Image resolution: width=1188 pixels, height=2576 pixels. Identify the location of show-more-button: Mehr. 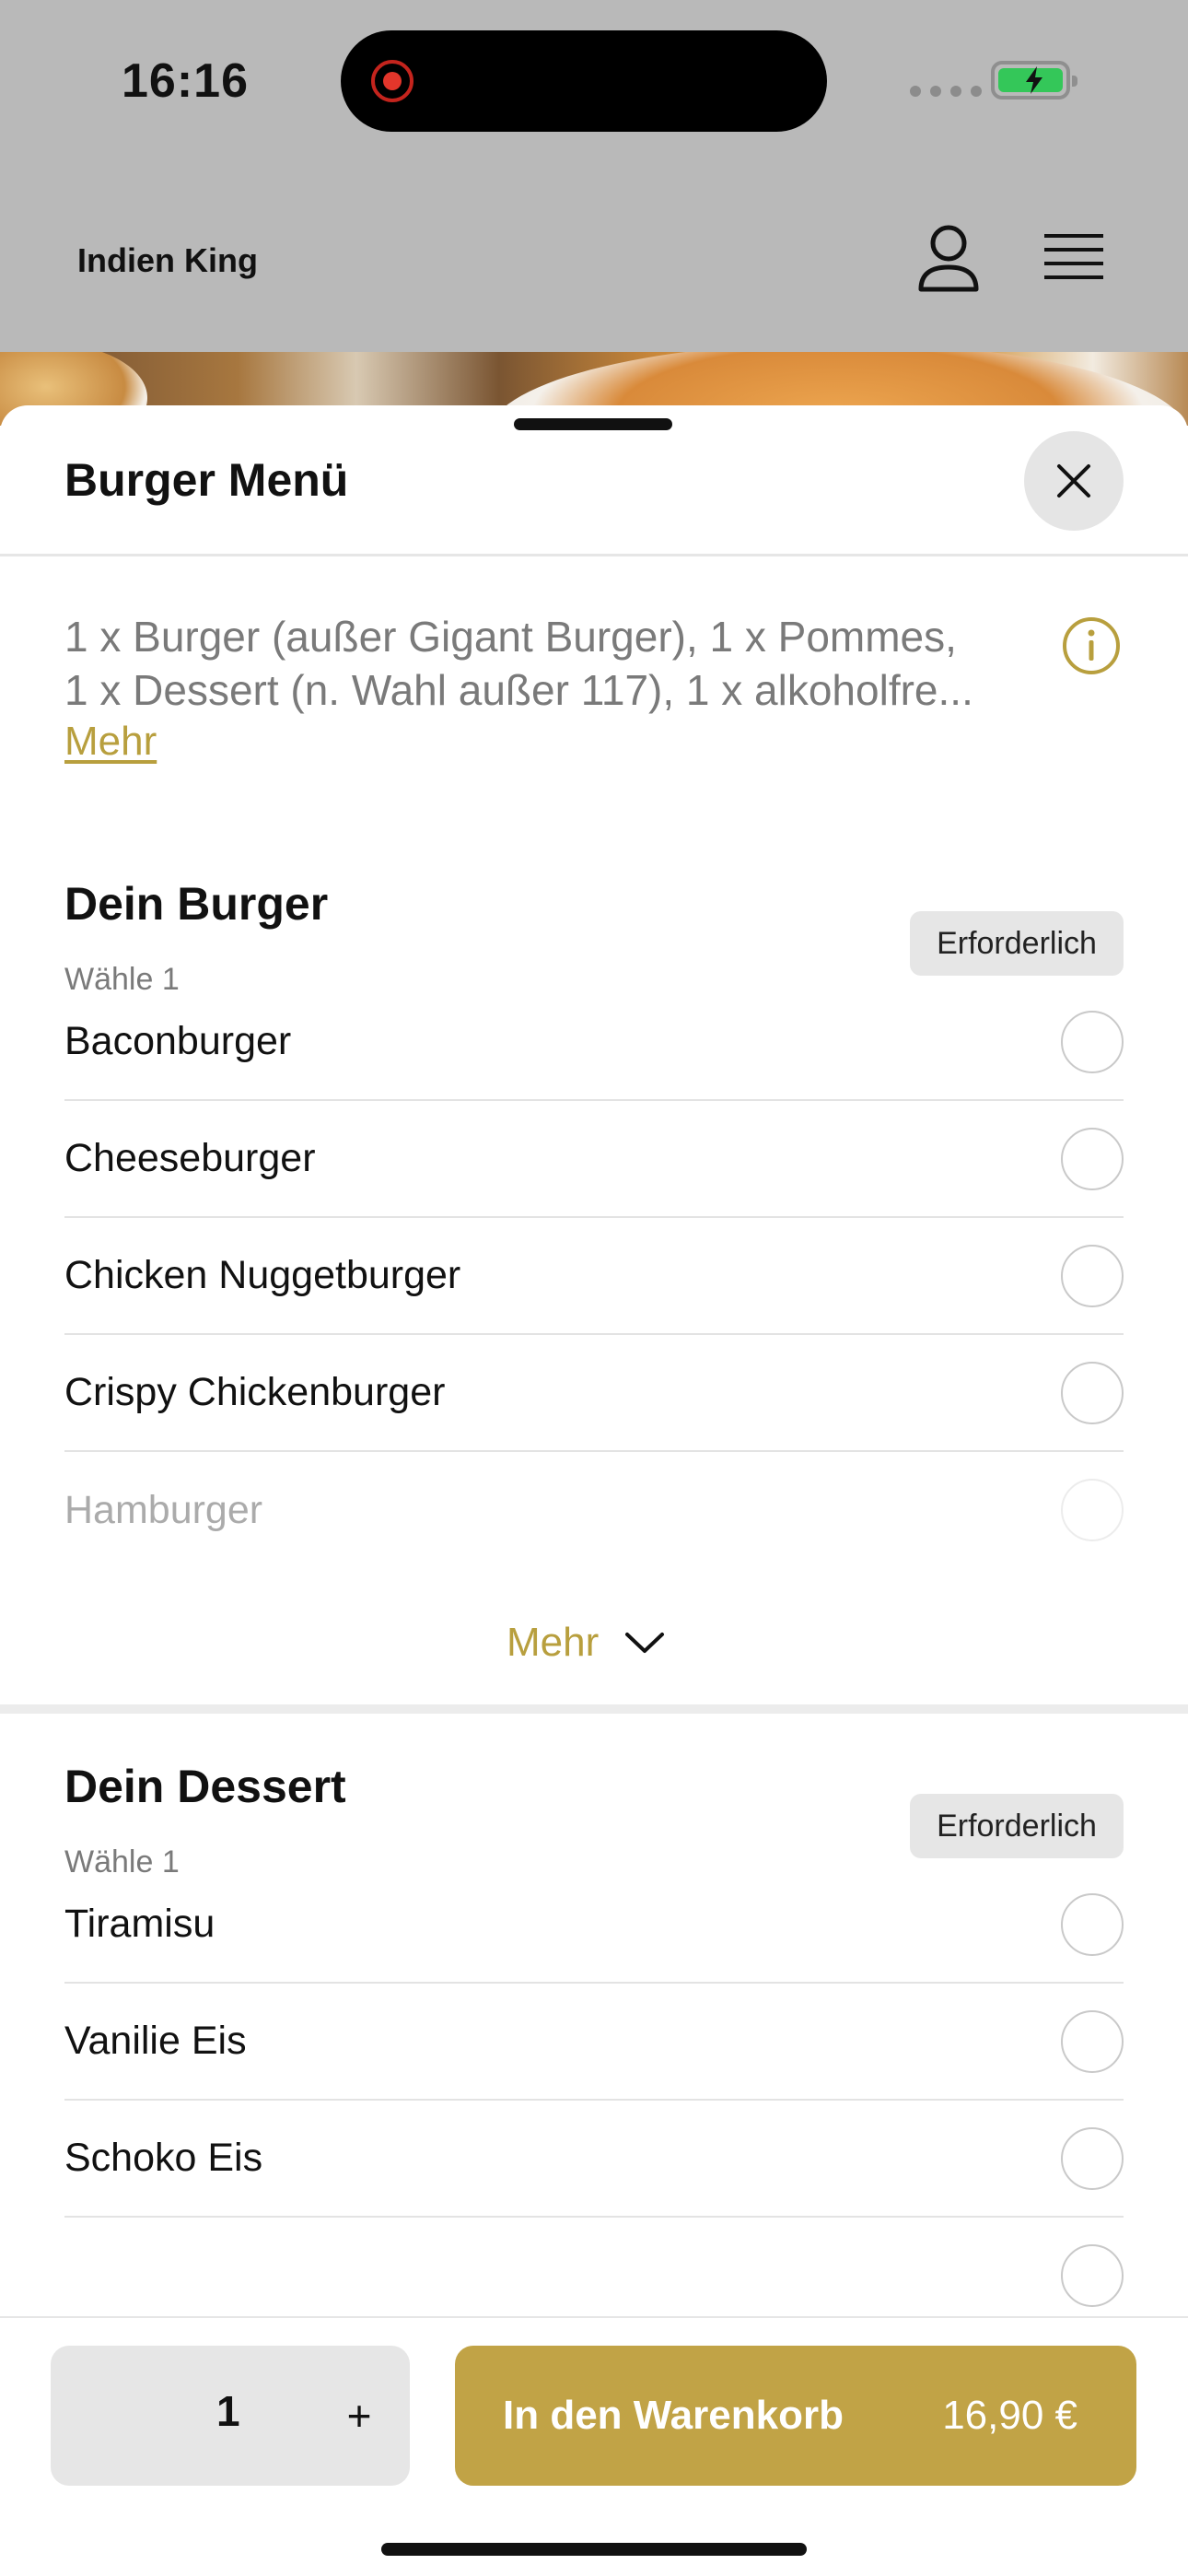
(586, 1643).